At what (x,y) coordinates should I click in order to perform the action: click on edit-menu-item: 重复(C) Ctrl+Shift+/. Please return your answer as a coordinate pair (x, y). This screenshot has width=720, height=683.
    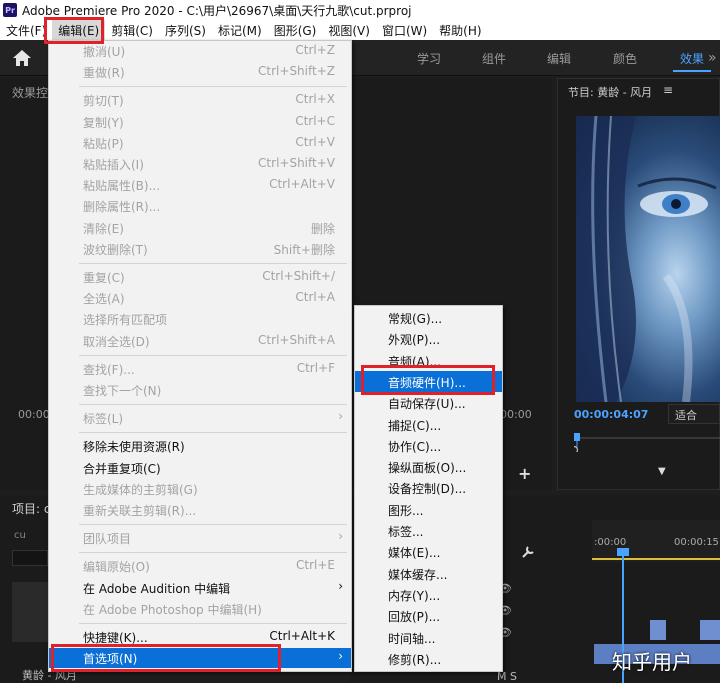
    Looking at the image, I should click on (200, 277).